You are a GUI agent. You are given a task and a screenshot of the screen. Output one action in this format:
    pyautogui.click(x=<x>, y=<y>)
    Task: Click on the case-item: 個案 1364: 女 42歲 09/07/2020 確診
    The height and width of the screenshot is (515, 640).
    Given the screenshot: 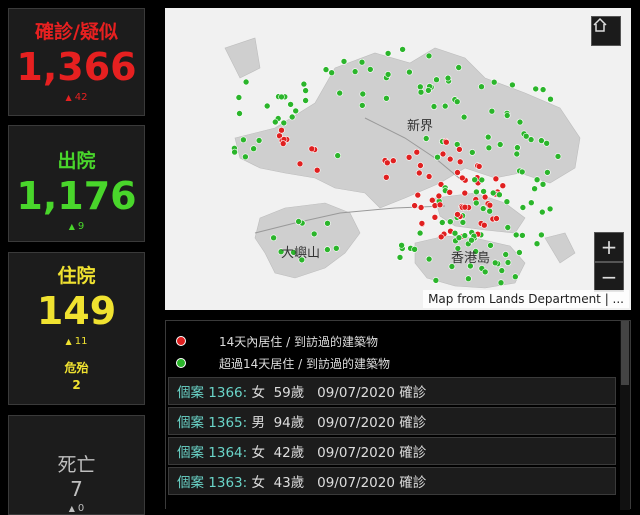 What is the action you would take?
    pyautogui.click(x=392, y=451)
    